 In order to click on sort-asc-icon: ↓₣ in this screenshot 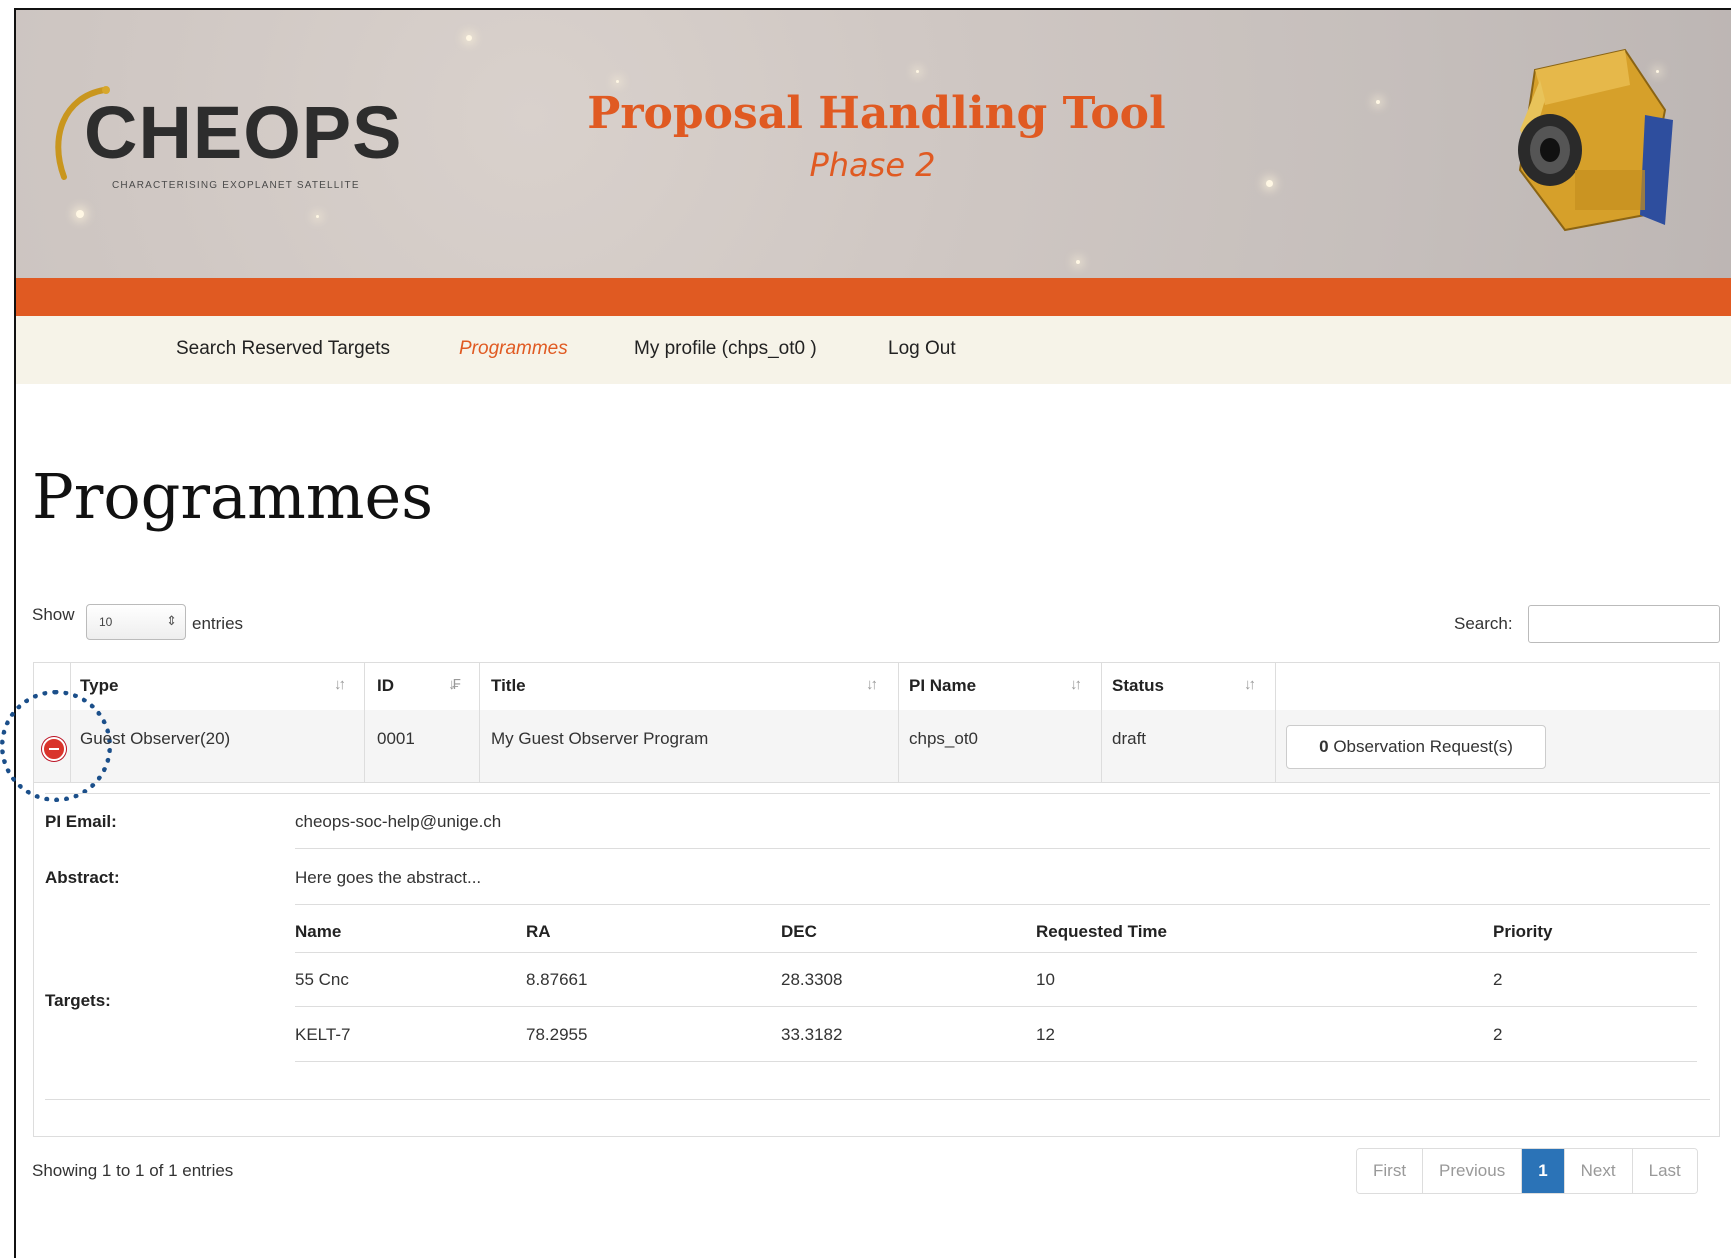, I will do `click(454, 684)`.